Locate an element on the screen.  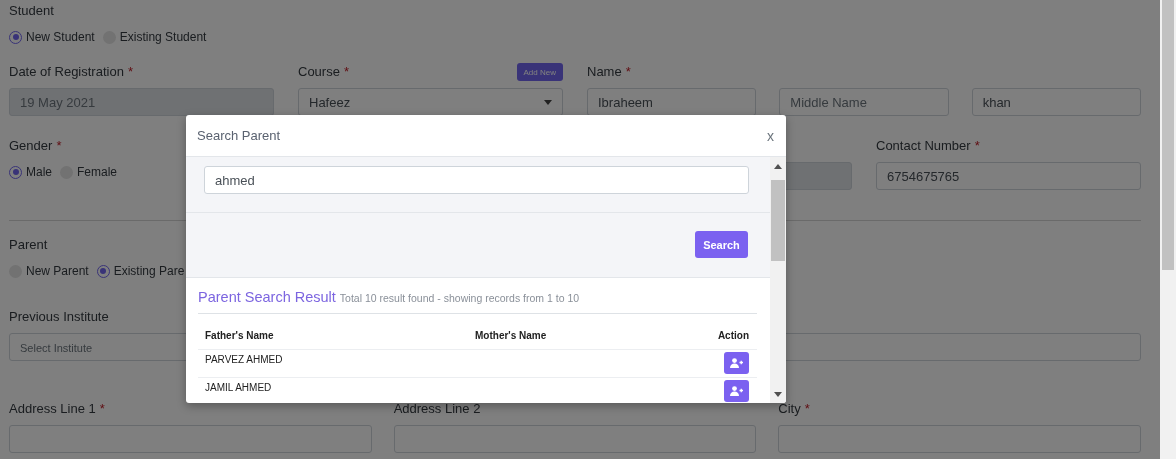
field-label: Gender is located at coordinates (31, 145).